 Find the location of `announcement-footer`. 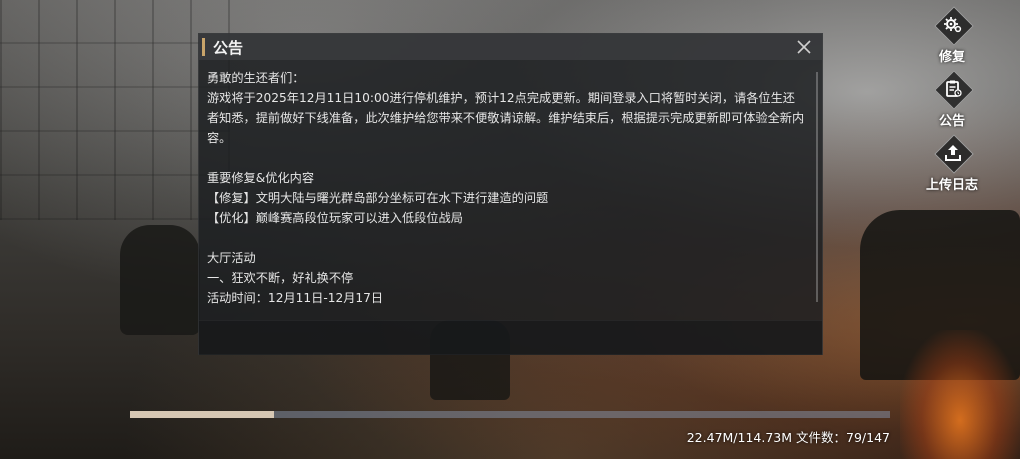

announcement-footer is located at coordinates (510, 337).